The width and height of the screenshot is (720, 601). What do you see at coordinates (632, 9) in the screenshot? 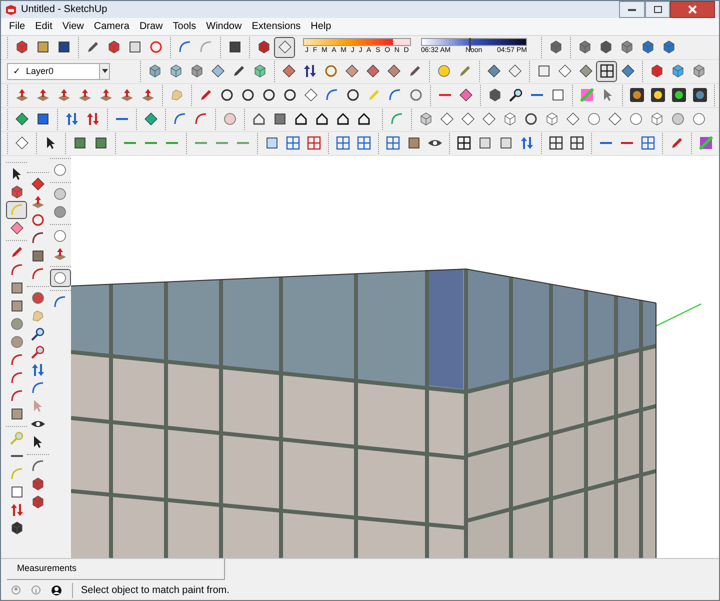
I see `minimize-button` at bounding box center [632, 9].